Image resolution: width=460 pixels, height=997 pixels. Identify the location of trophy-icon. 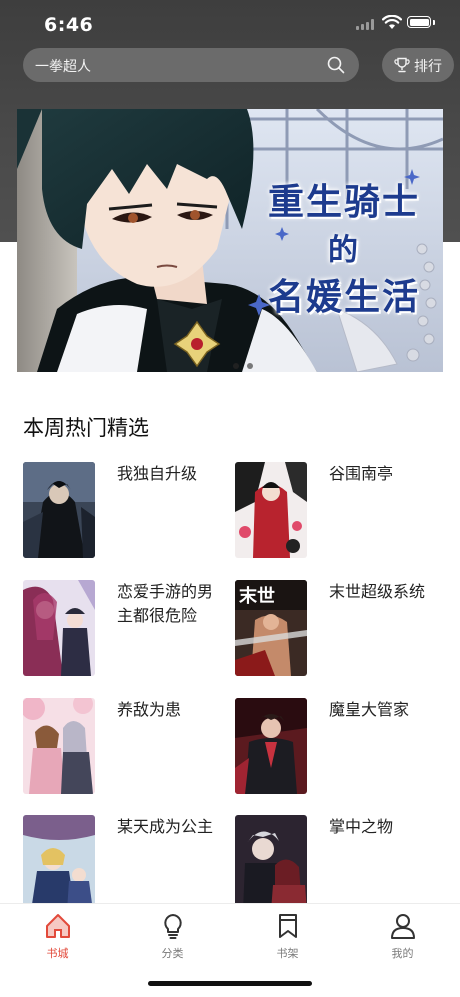
(402, 65).